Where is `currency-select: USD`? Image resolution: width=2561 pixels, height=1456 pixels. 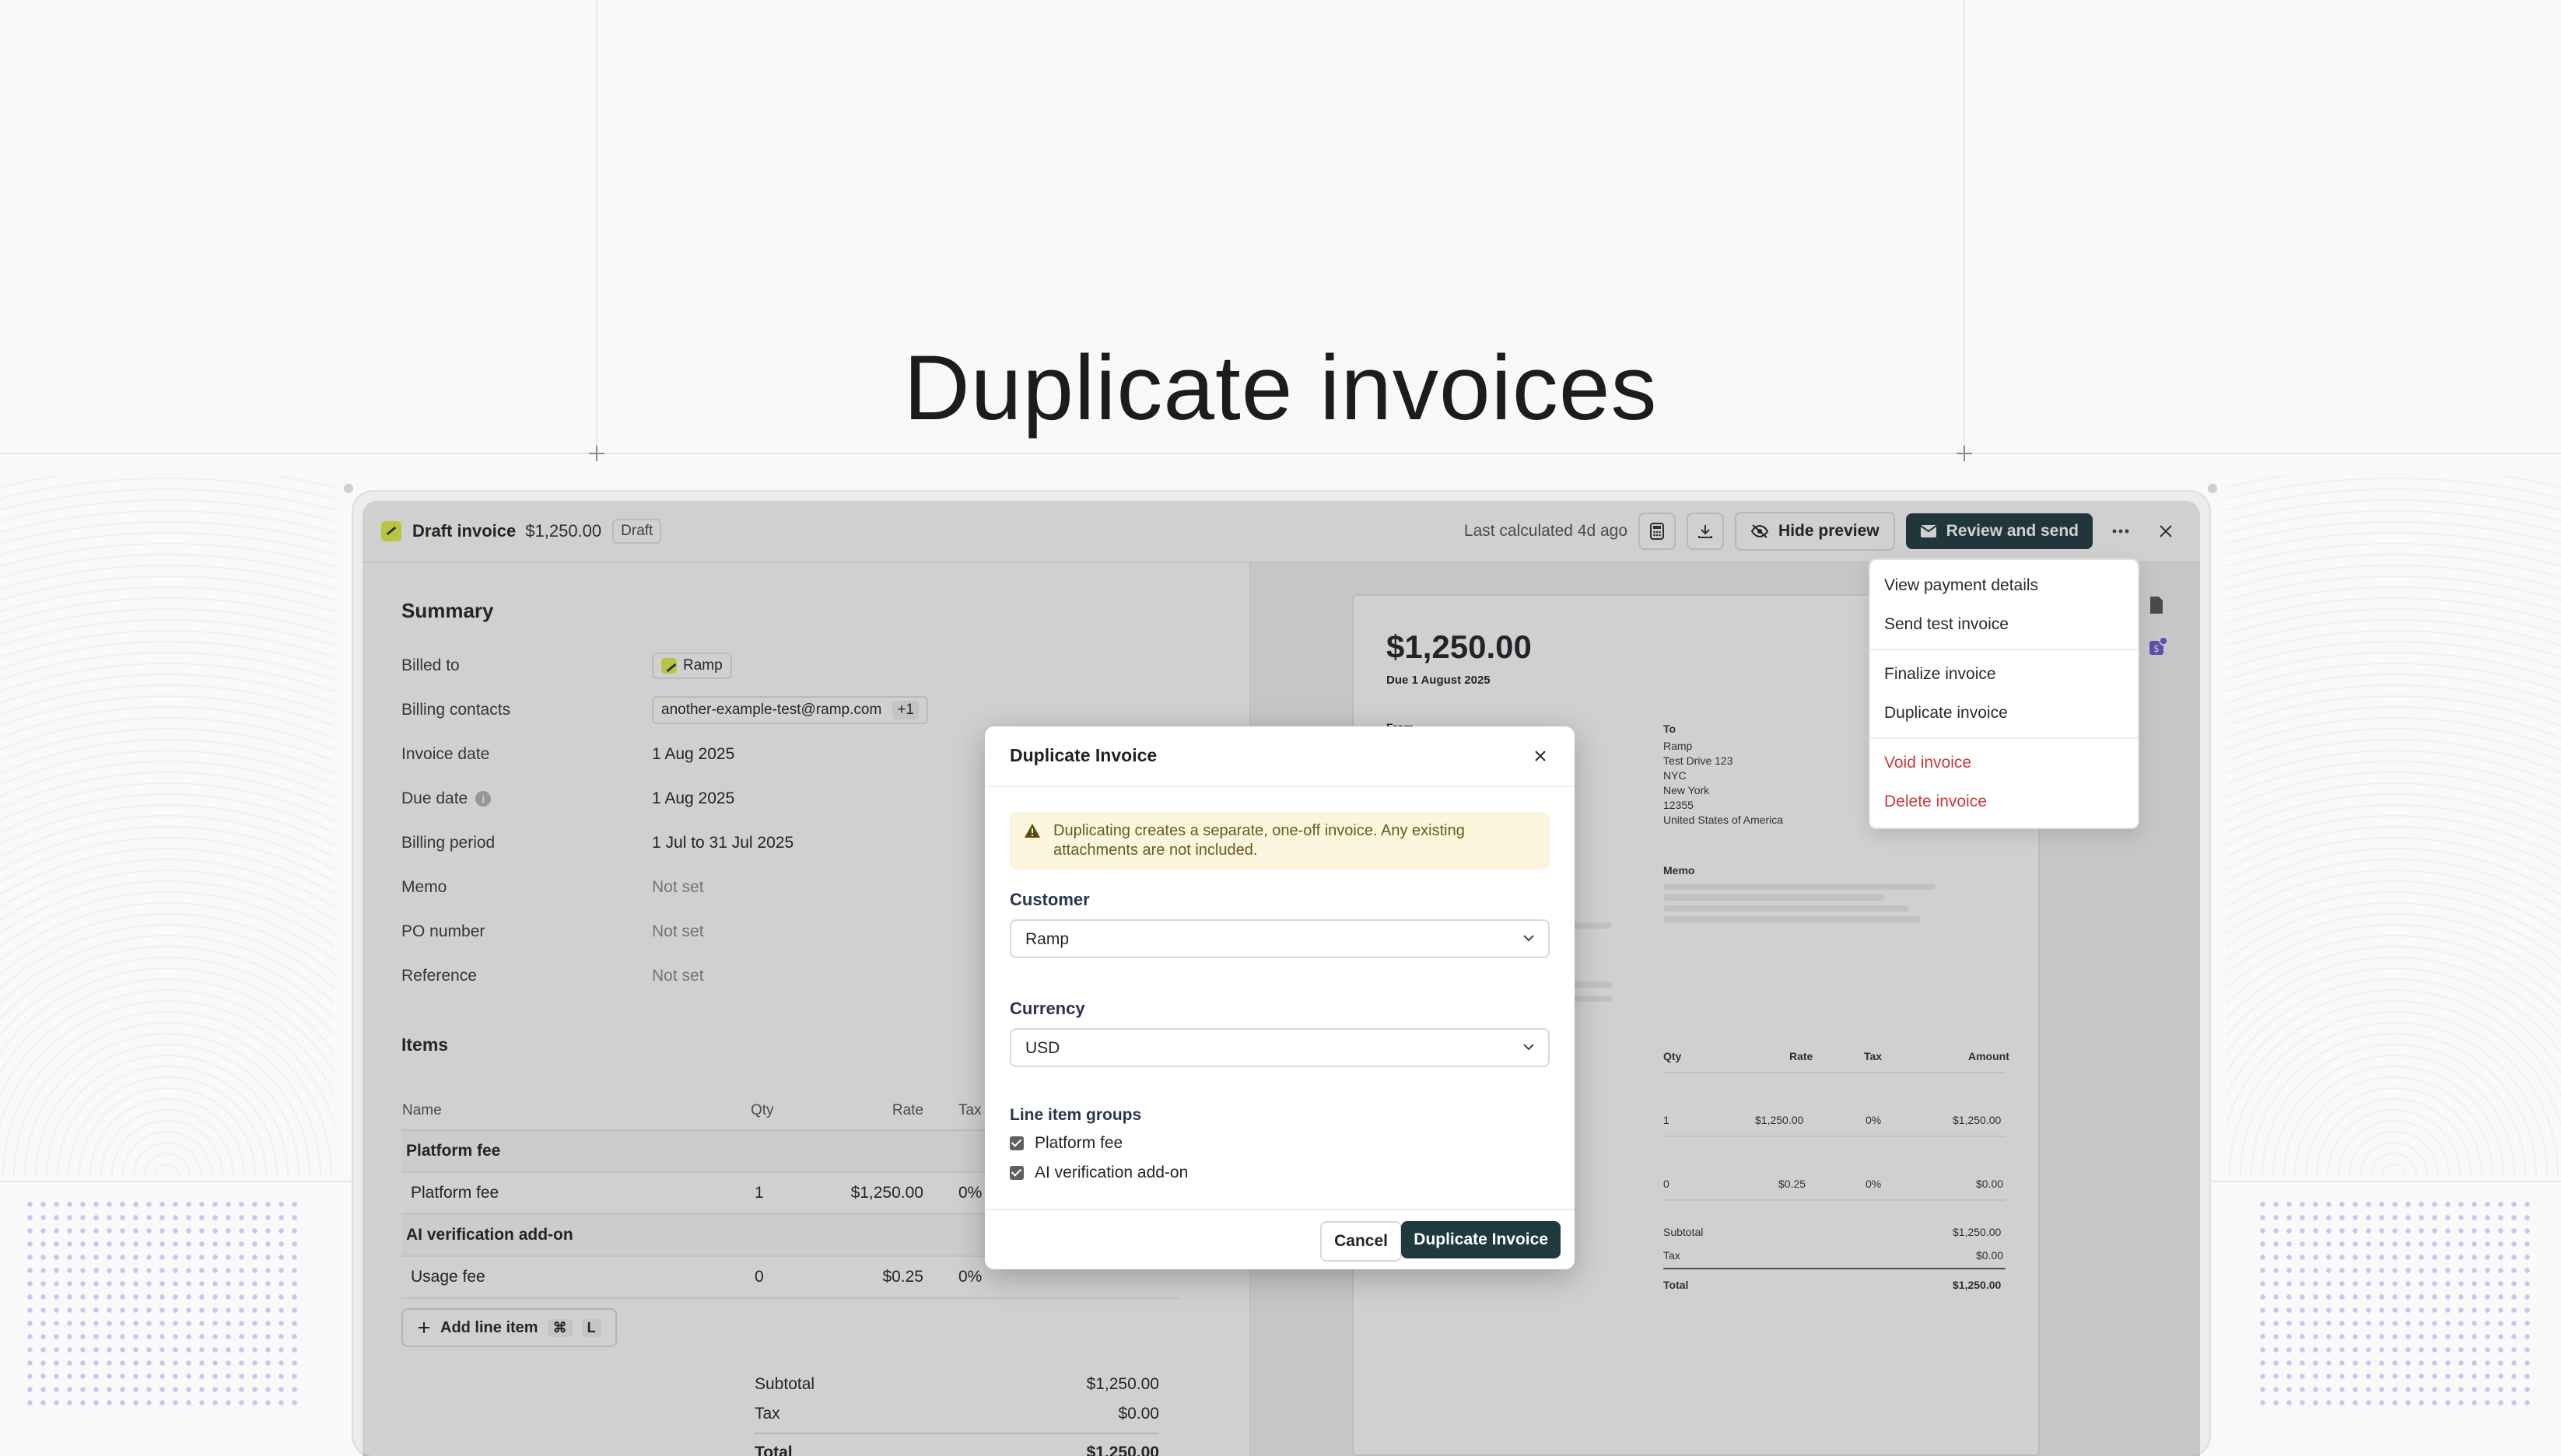
currency-select: USD is located at coordinates (1280, 1048).